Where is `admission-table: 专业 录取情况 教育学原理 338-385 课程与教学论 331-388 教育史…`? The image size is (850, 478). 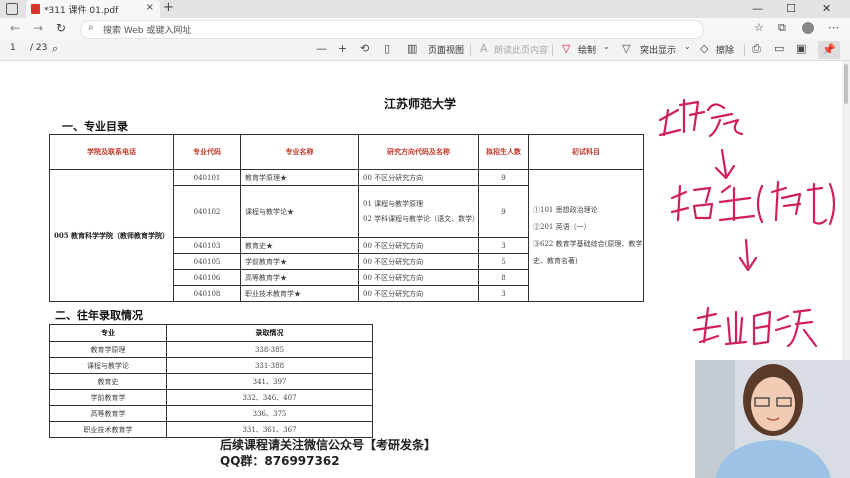 admission-table: 专业 录取情况 教育学原理 338-385 课程与教学论 331-388 教育史… is located at coordinates (211, 381).